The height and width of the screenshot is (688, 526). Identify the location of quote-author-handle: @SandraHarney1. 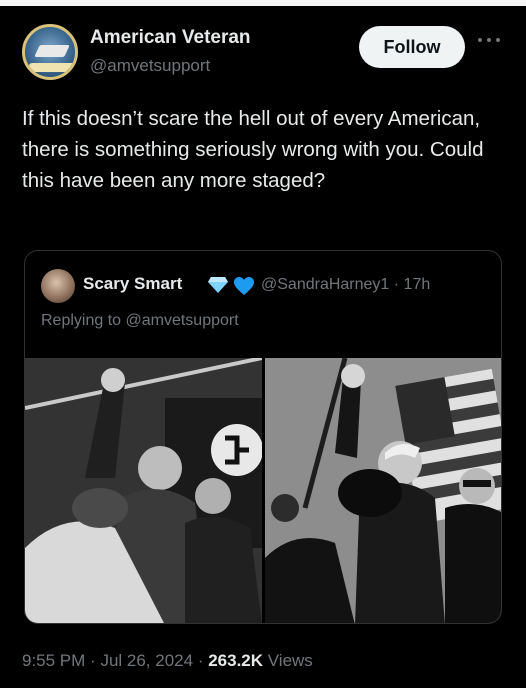
(325, 284).